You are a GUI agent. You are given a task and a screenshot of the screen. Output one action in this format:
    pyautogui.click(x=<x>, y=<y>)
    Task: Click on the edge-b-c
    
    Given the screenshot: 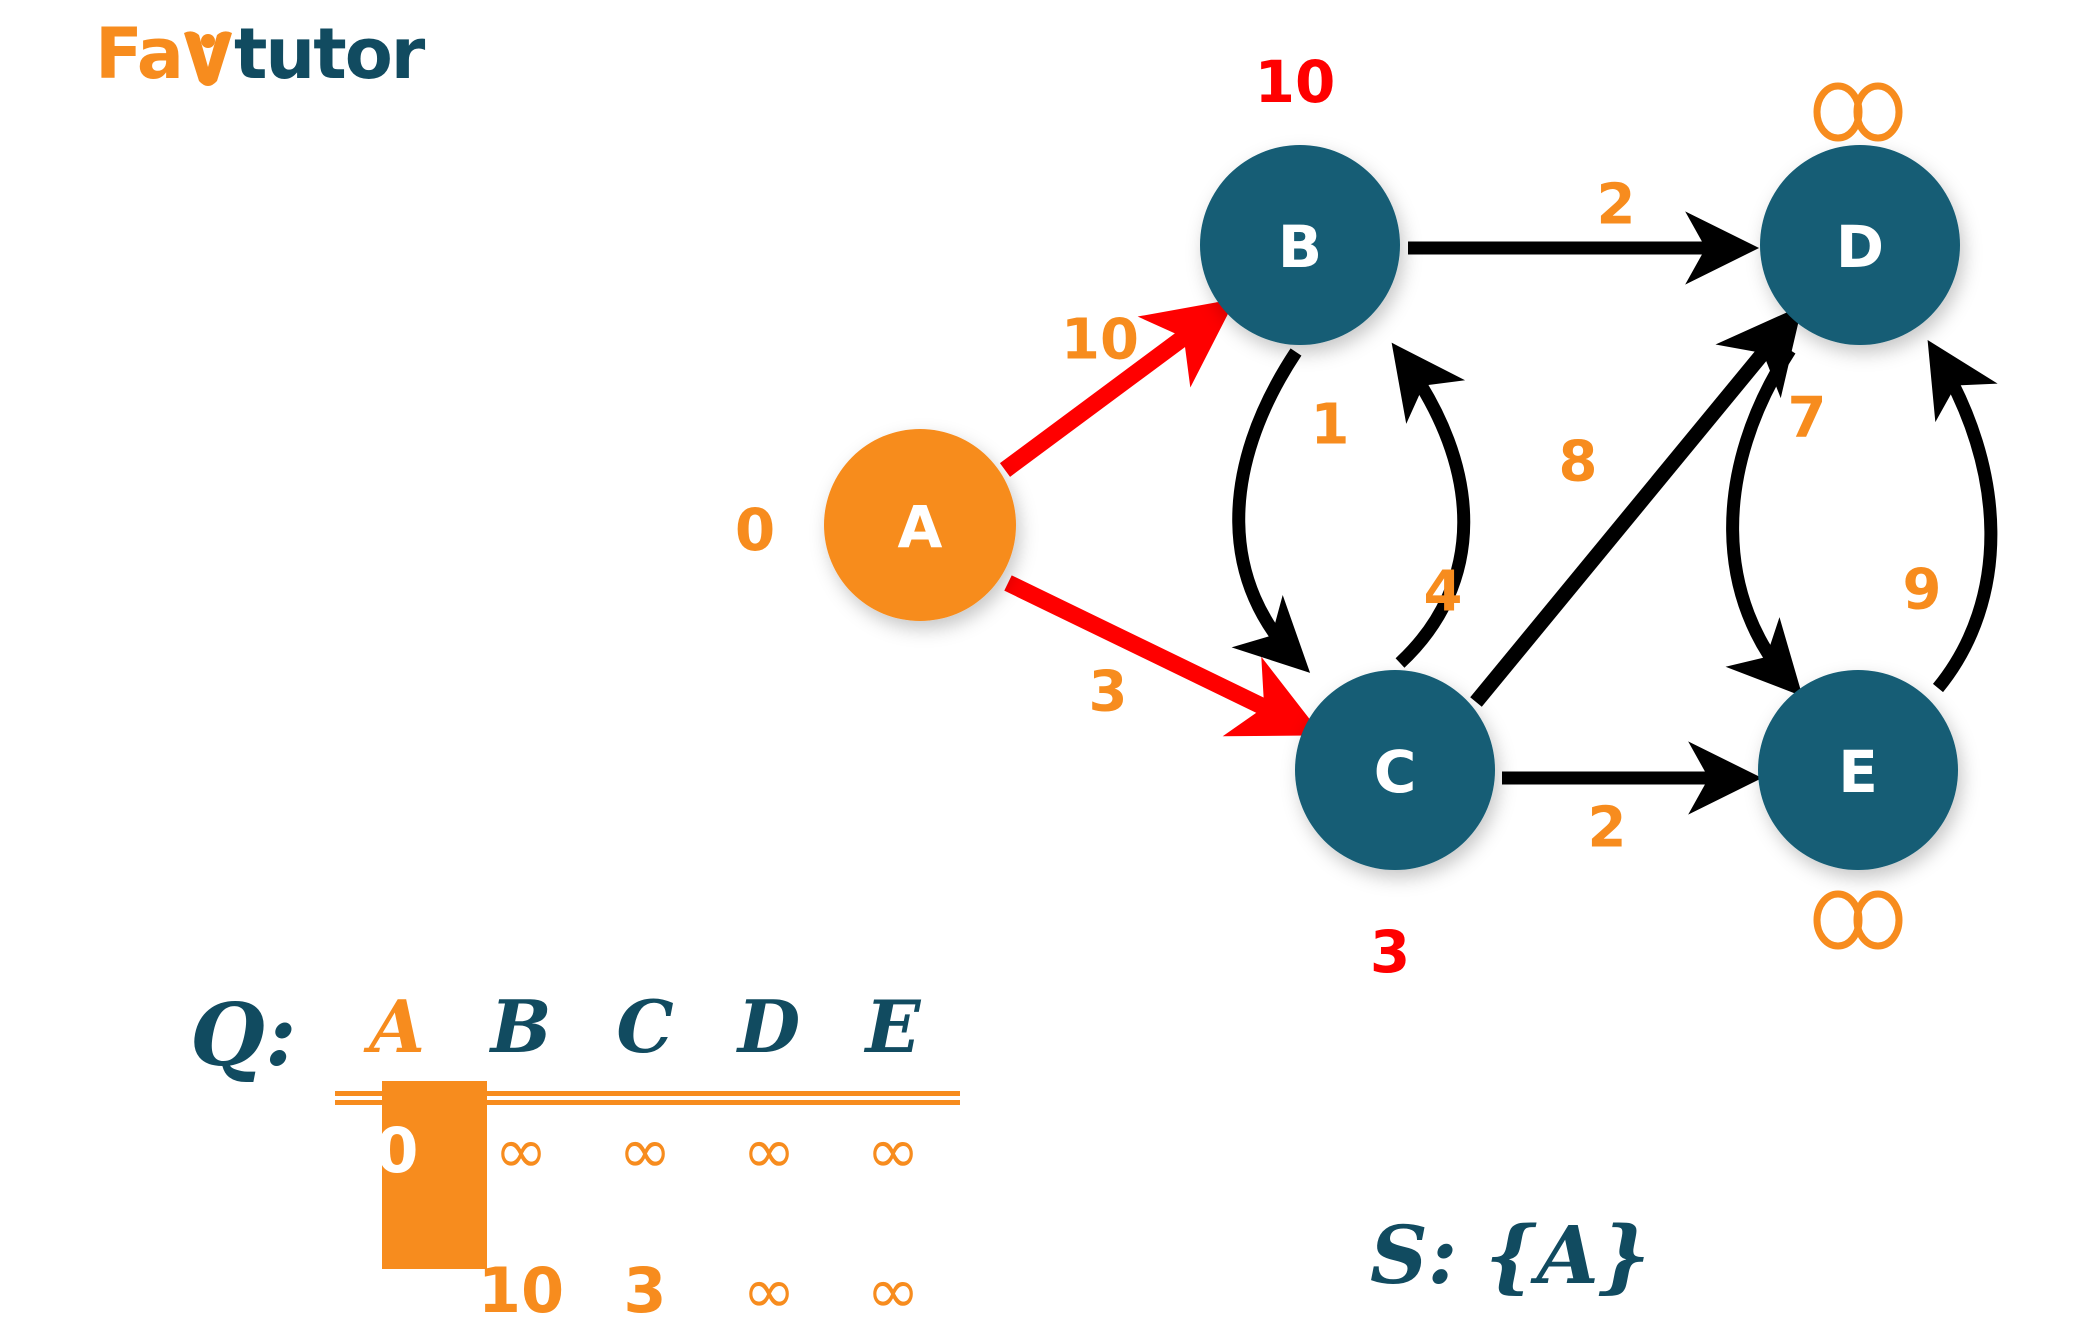 What is the action you would take?
    pyautogui.click(x=1271, y=510)
    